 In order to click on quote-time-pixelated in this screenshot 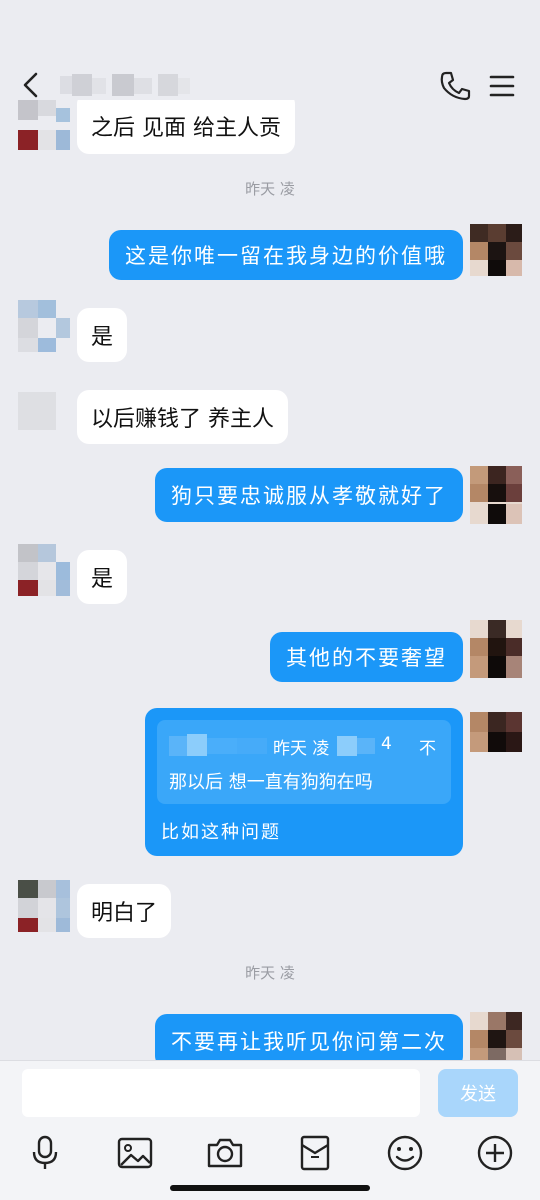, I will do `click(356, 746)`.